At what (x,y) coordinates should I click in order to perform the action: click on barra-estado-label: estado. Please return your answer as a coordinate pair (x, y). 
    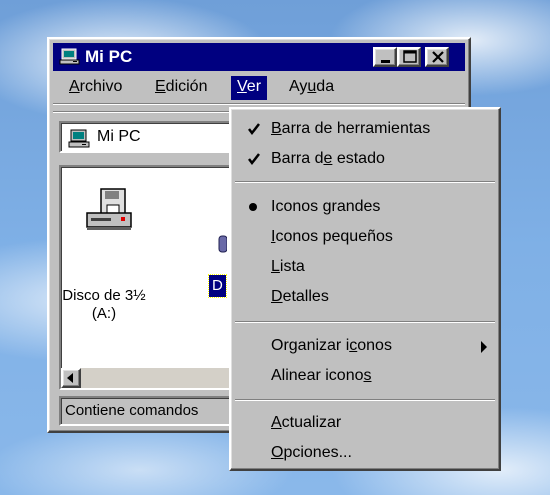
    Looking at the image, I should click on (358, 158).